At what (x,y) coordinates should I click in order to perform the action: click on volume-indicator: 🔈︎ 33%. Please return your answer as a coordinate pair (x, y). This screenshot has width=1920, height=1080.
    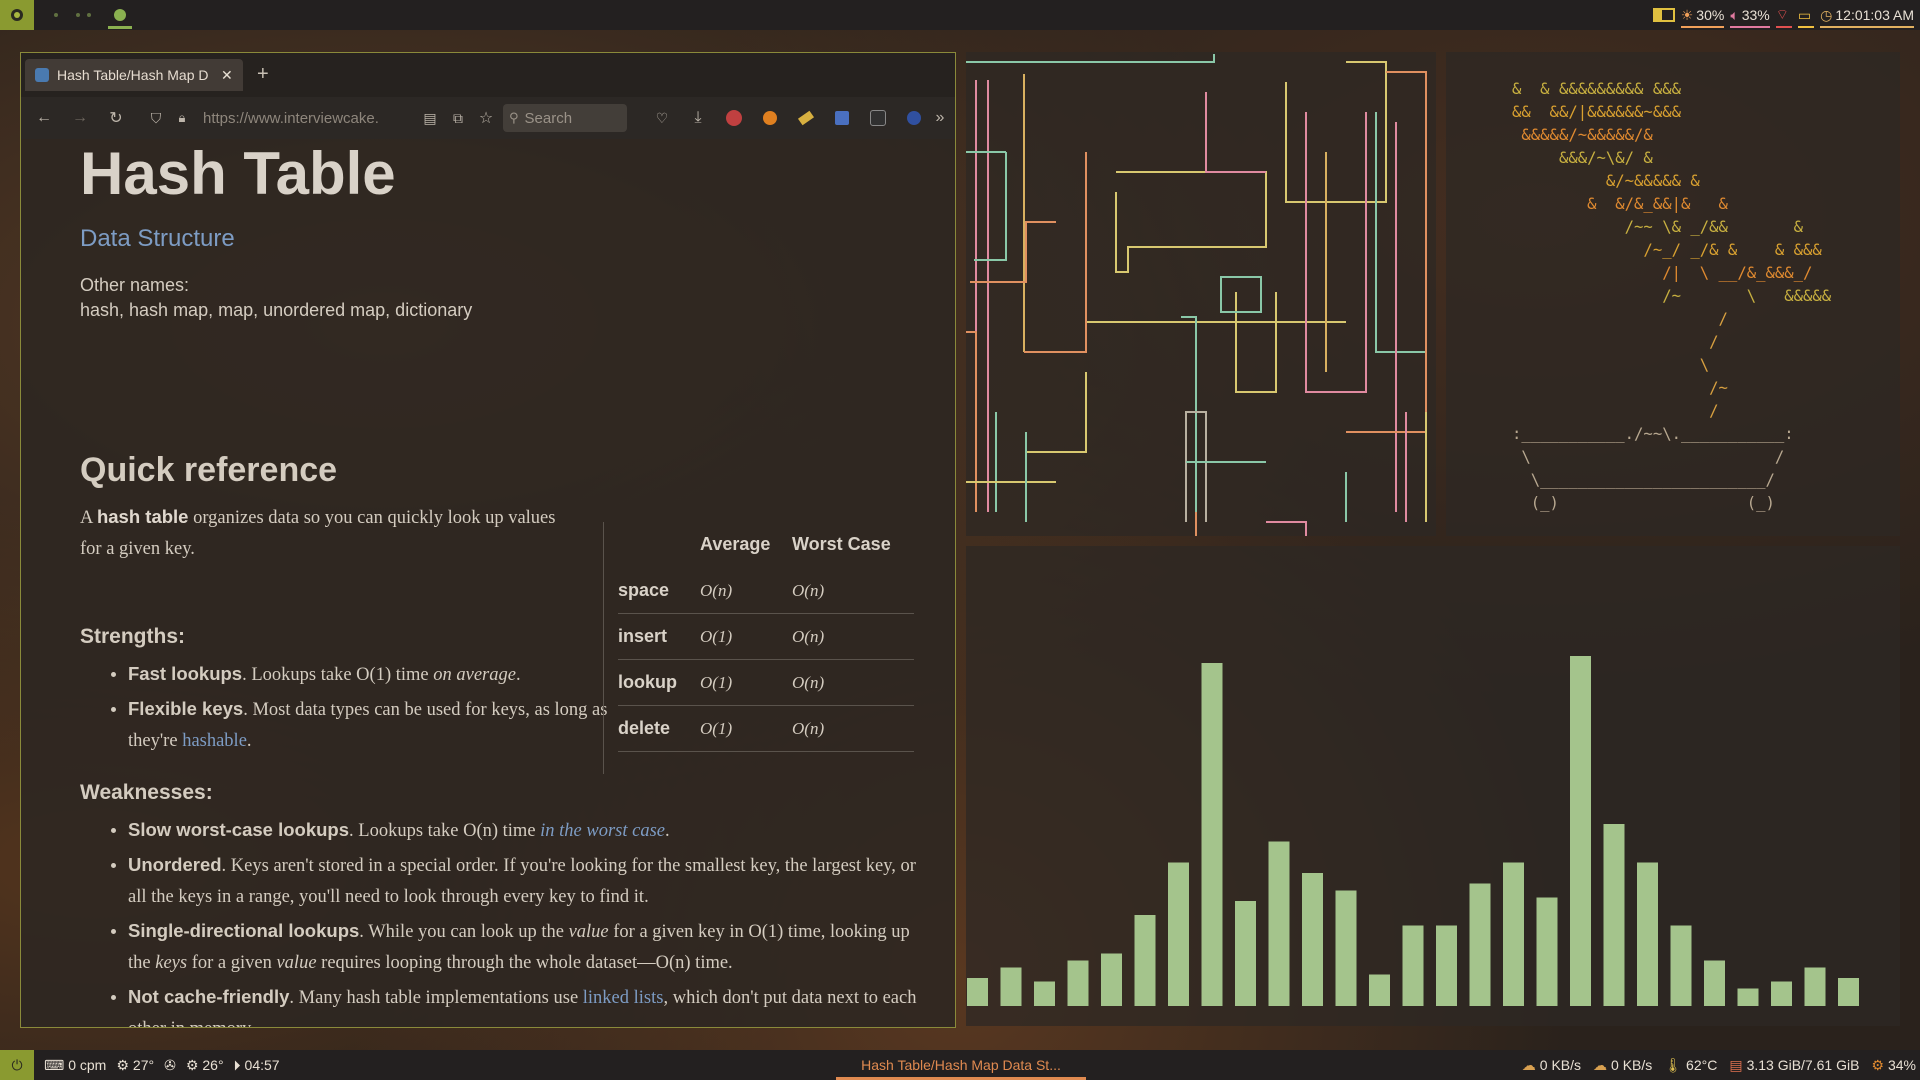
    Looking at the image, I should click on (1750, 15).